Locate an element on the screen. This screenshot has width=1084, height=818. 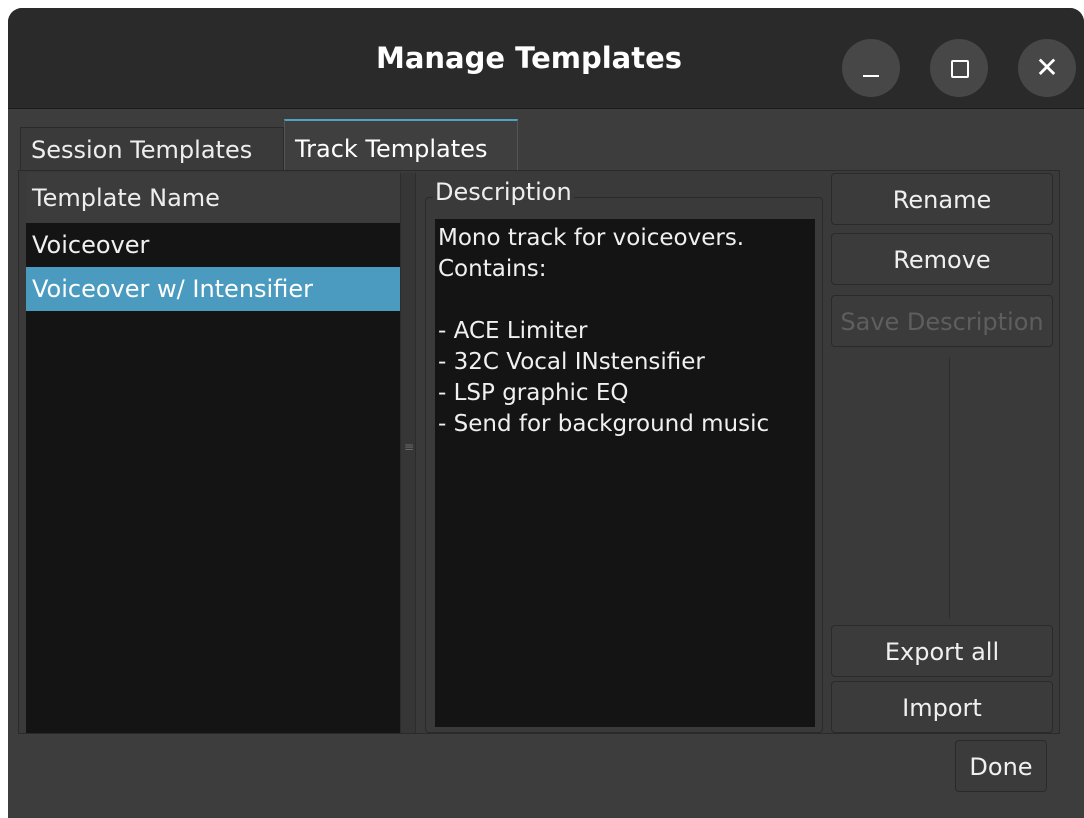
description-line: - LSP graphic EQ is located at coordinates (533, 393).